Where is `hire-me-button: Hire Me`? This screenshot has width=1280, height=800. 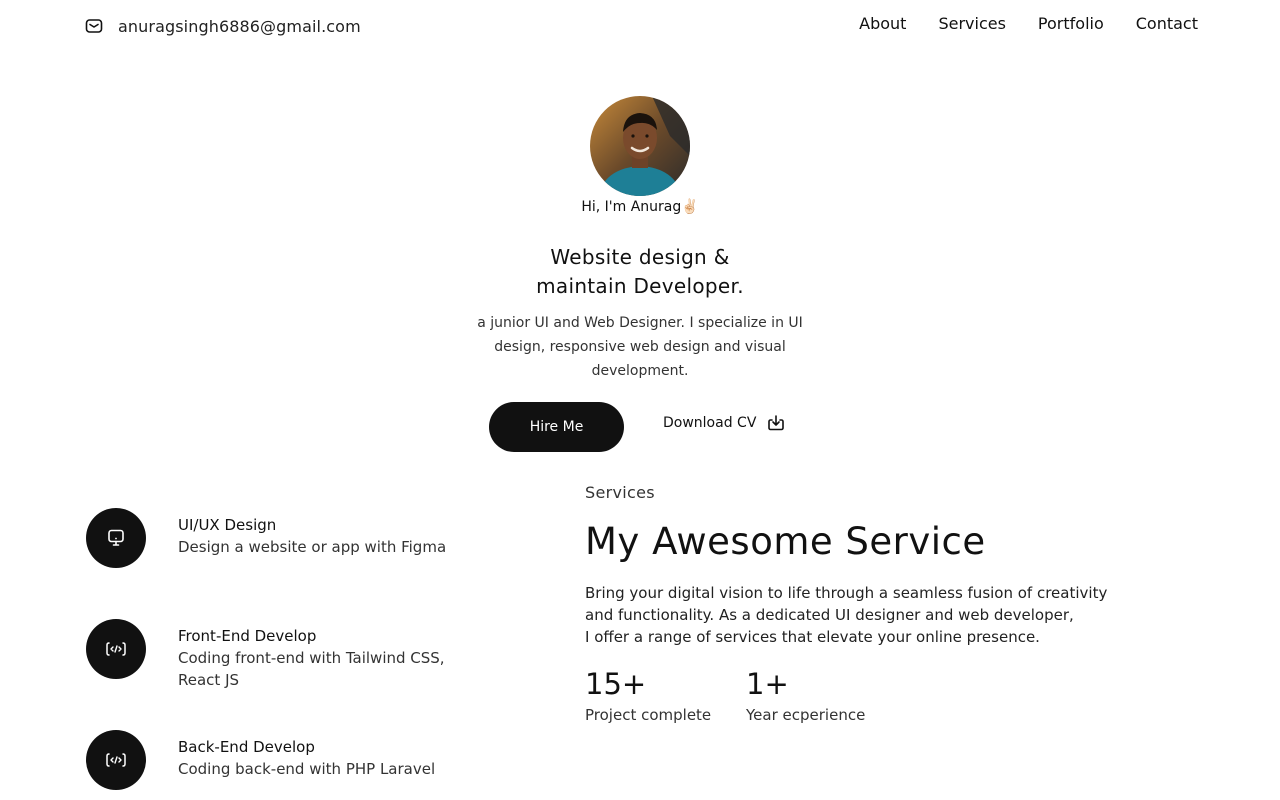
hire-me-button: Hire Me is located at coordinates (556, 427).